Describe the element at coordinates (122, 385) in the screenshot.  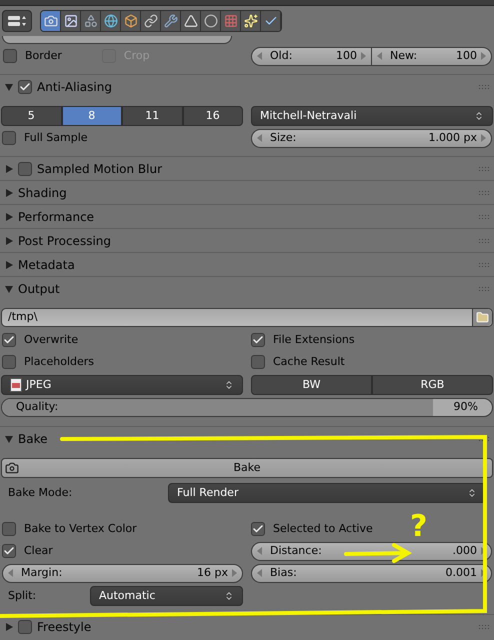
I see `dropdown: JPEG` at that location.